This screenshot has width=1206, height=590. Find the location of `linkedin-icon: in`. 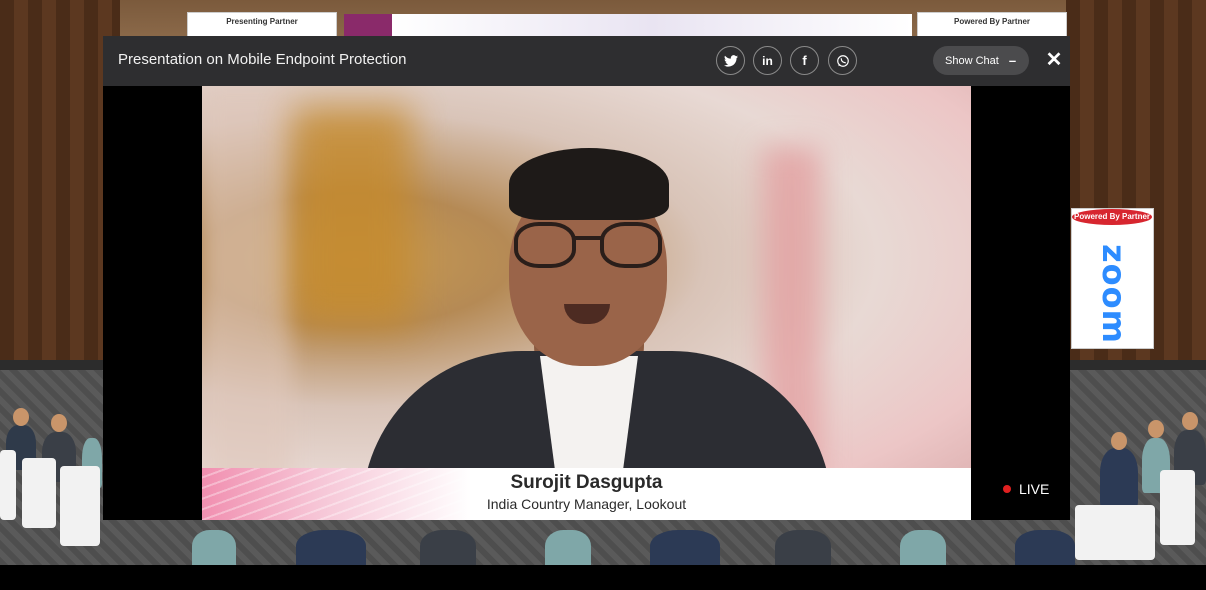

linkedin-icon: in is located at coordinates (767, 60).